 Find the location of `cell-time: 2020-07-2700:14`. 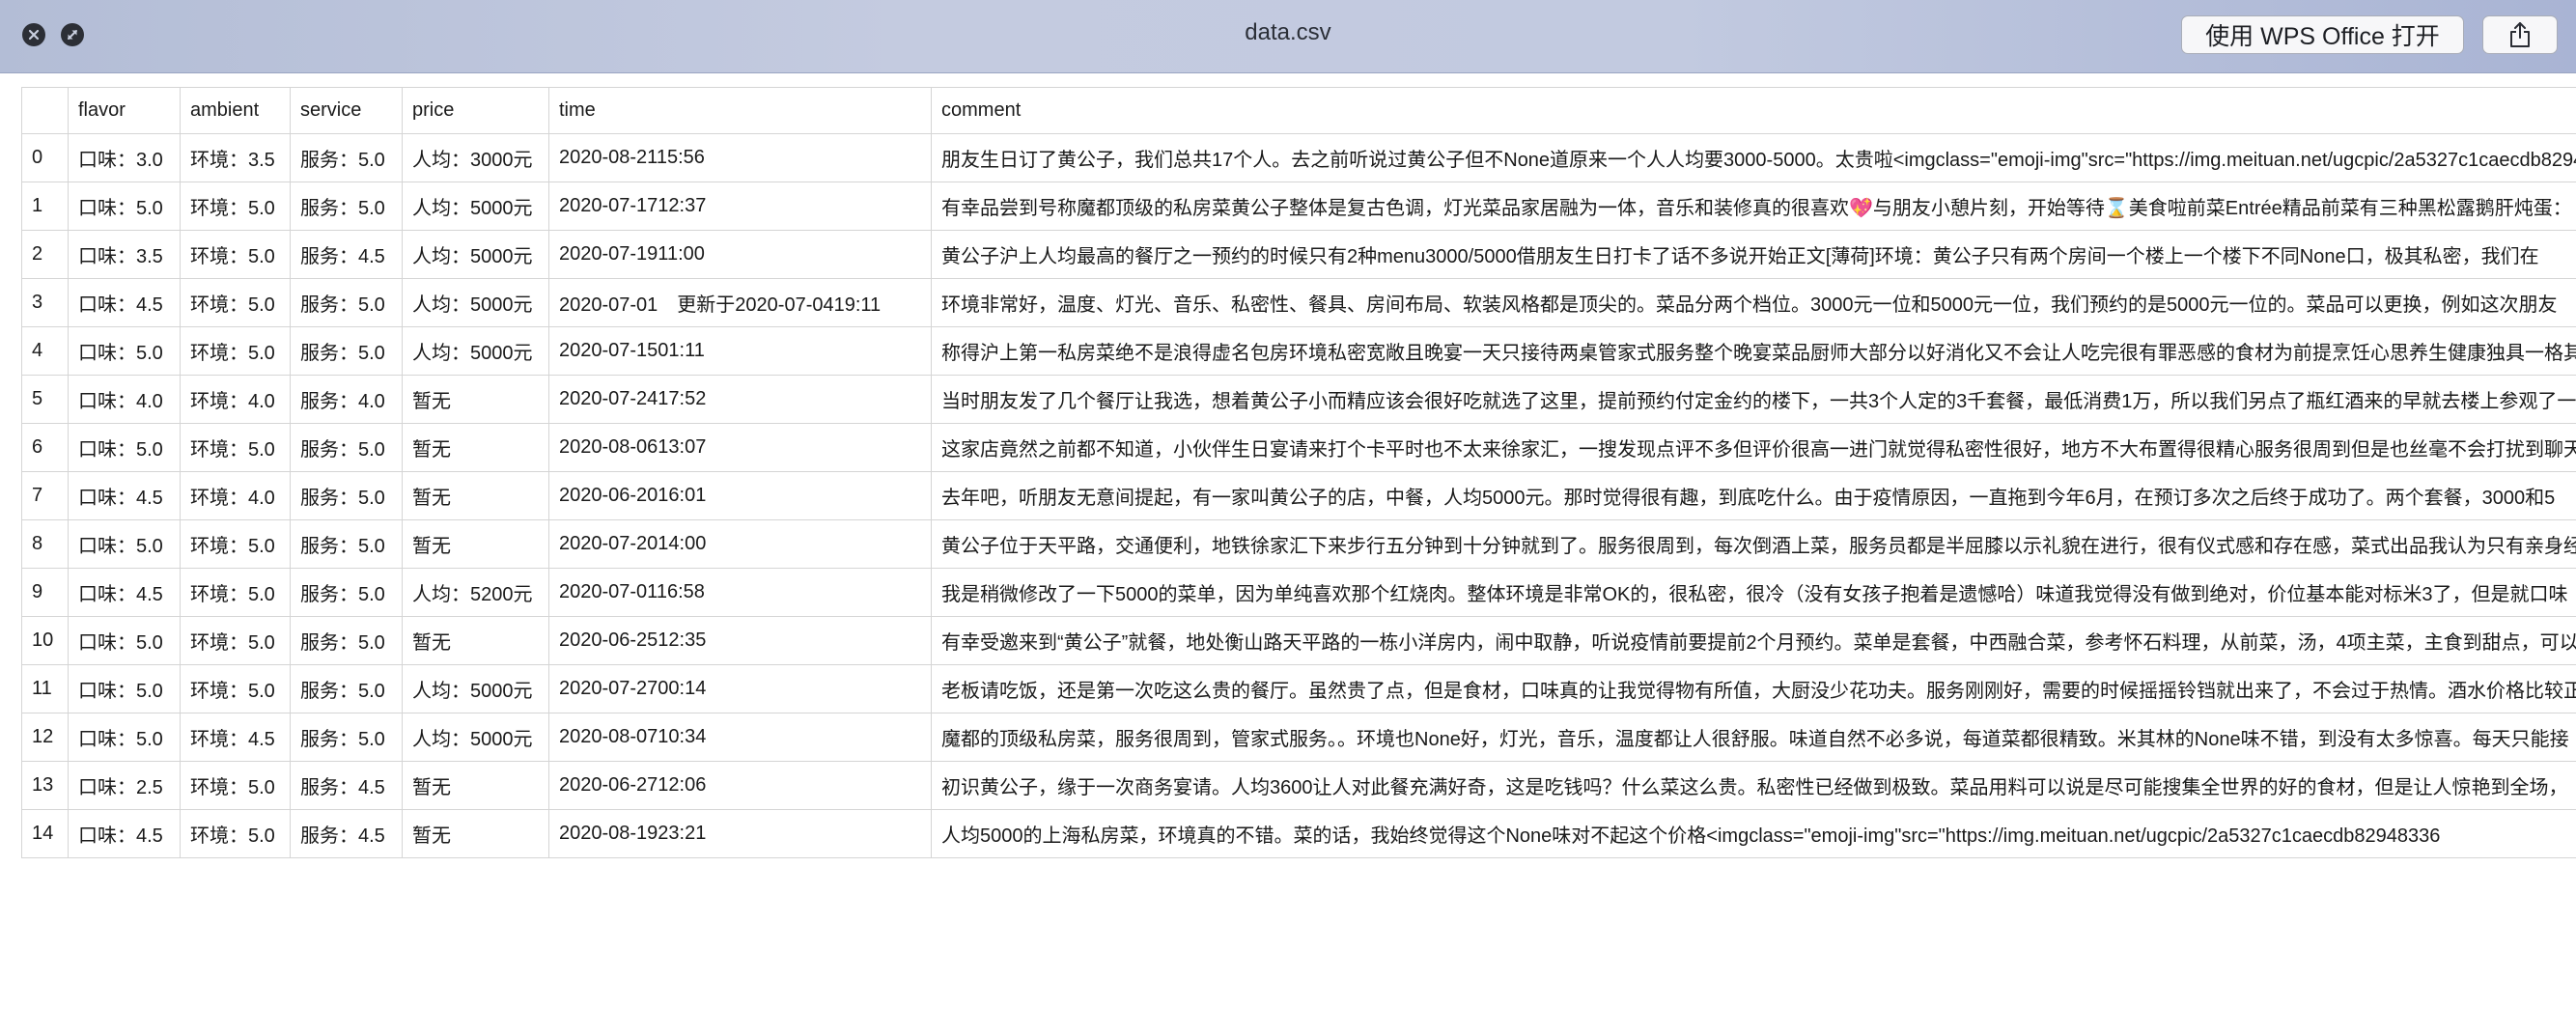

cell-time: 2020-07-2700:14 is located at coordinates (740, 688).